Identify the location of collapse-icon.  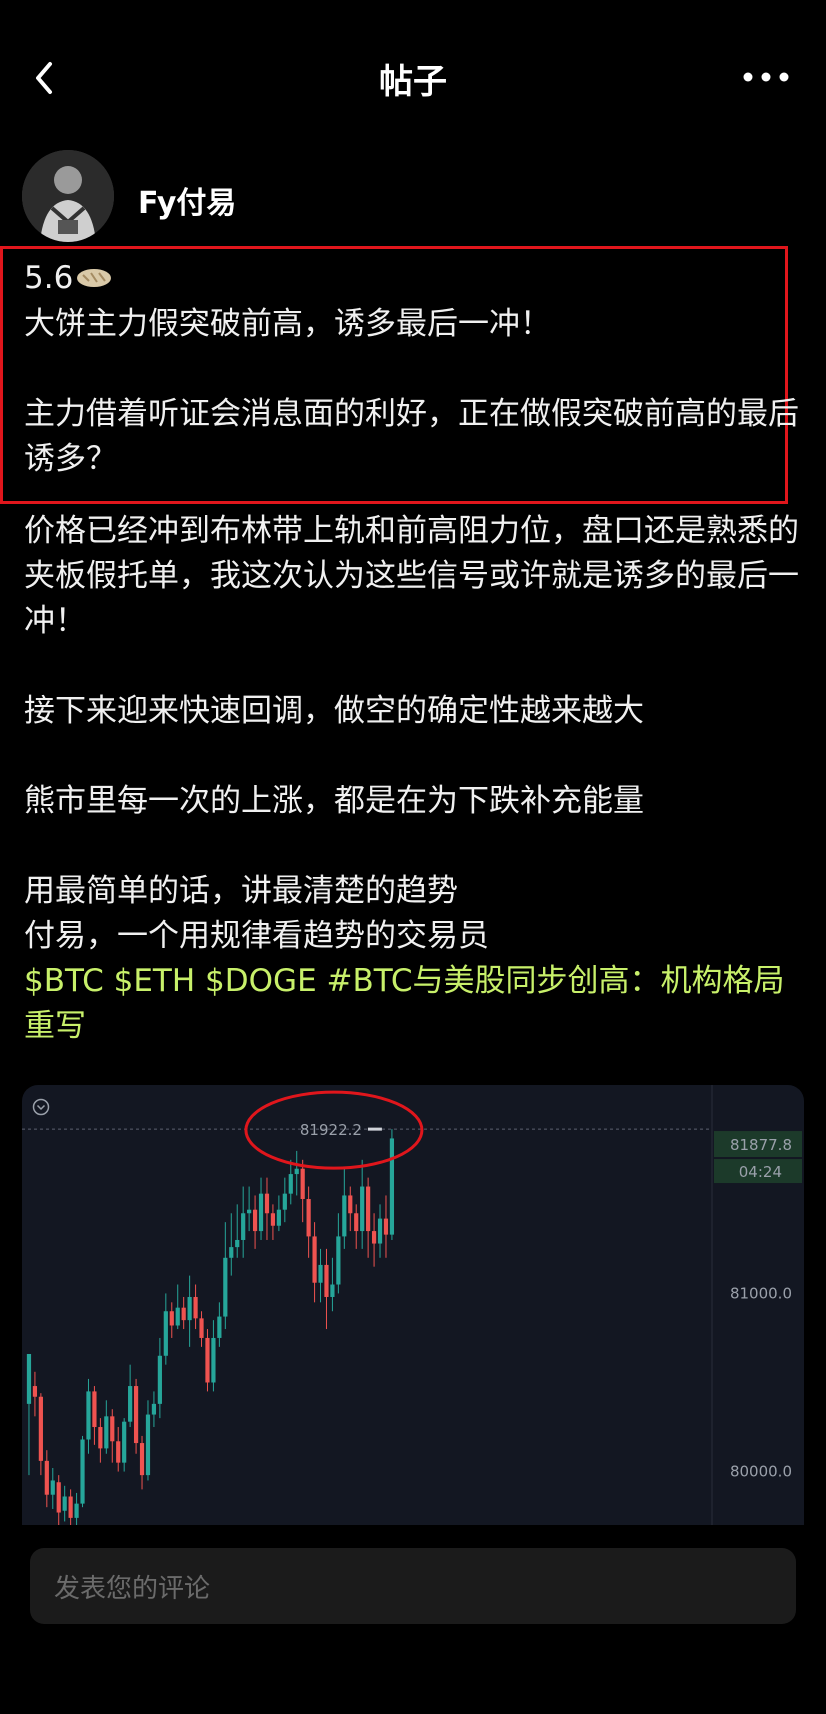
(41, 1107).